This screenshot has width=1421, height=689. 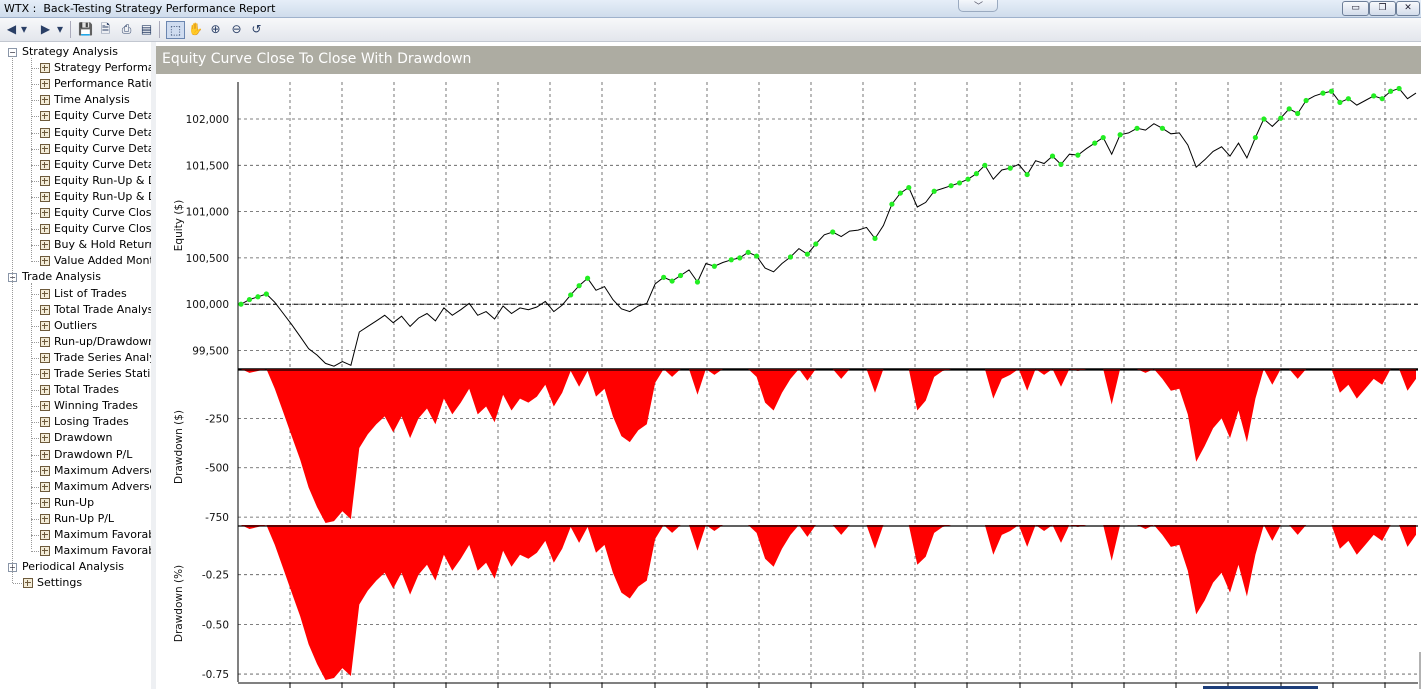 What do you see at coordinates (85, 29) in the screenshot?
I see `save-icon: 💾` at bounding box center [85, 29].